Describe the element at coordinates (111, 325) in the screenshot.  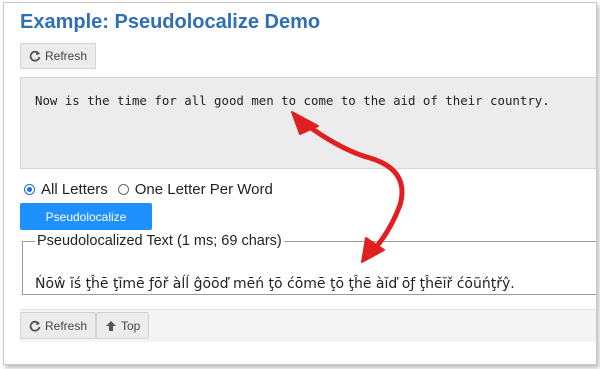
I see `arrow-up-icon` at that location.